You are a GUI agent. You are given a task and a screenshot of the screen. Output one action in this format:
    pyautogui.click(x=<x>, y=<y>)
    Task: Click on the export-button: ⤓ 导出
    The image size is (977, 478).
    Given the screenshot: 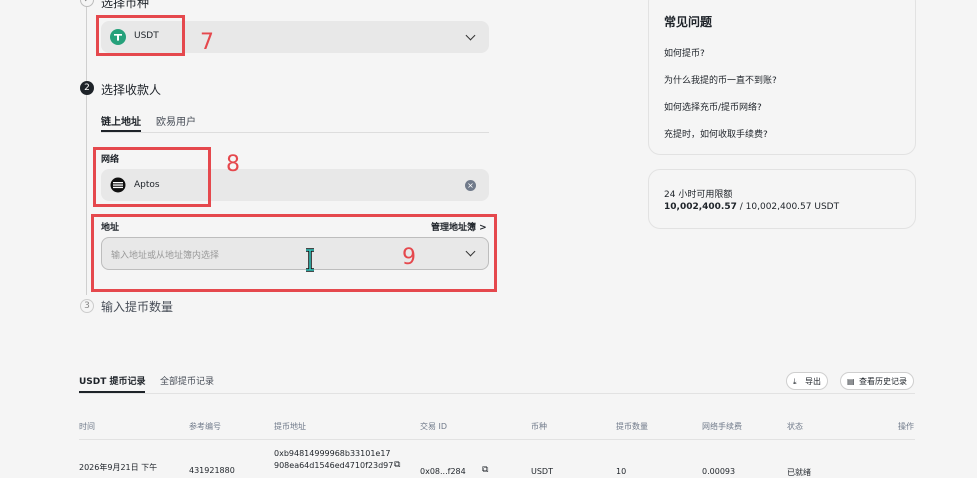 What is the action you would take?
    pyautogui.click(x=807, y=381)
    